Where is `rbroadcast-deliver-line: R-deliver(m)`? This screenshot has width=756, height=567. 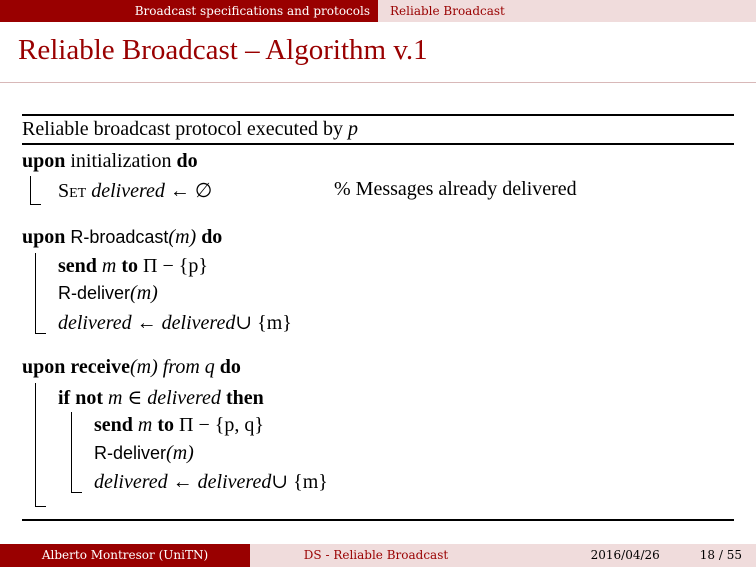 rbroadcast-deliver-line: R-deliver(m) is located at coordinates (108, 293).